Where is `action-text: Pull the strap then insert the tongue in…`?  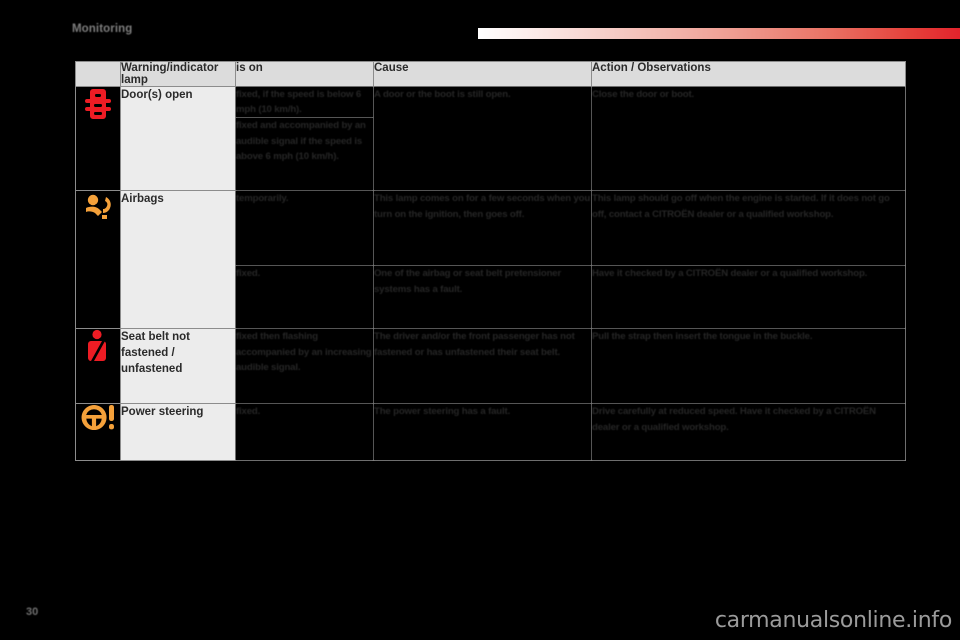
action-text: Pull the strap then insert the tongue in… is located at coordinates (748, 366).